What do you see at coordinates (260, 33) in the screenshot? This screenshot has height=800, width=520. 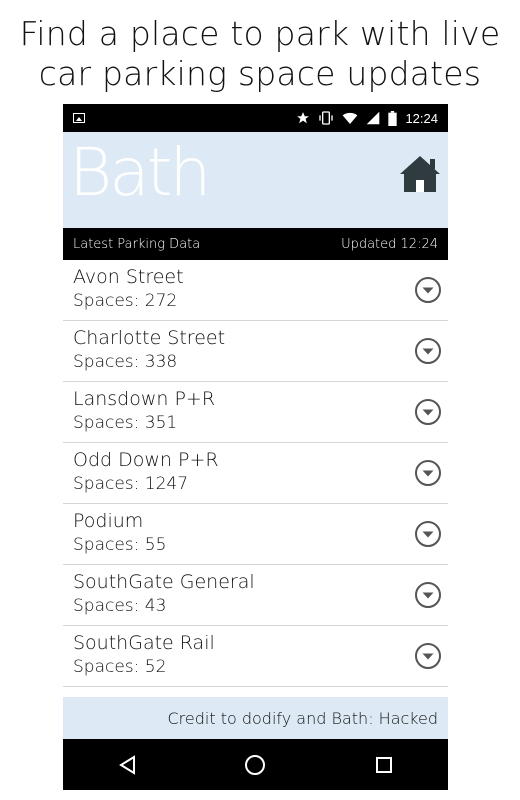 I see `promo-line-1: Find a place to park with live` at bounding box center [260, 33].